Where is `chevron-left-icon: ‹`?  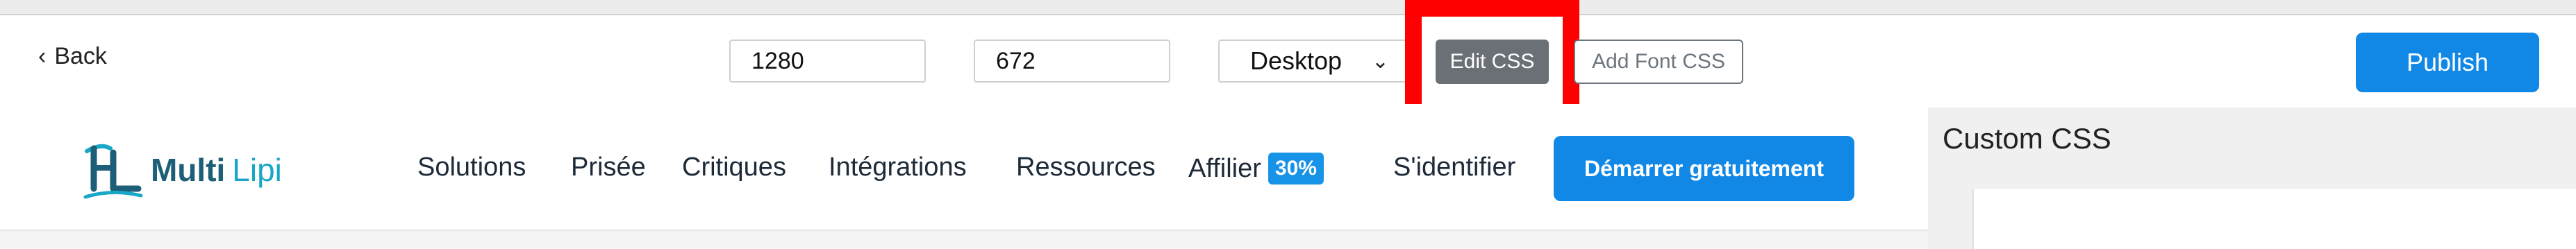
chevron-left-icon: ‹ is located at coordinates (42, 56).